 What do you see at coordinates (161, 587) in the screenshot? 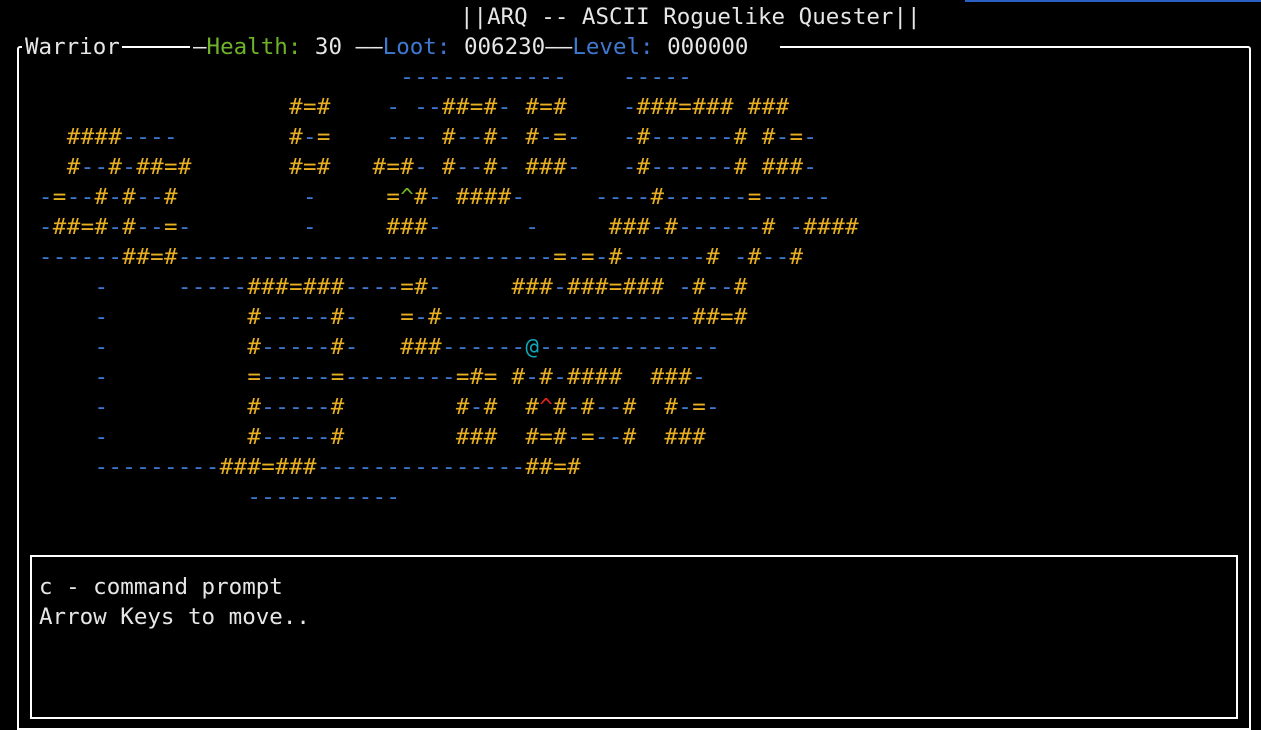
I see `message-line: c - command prompt` at bounding box center [161, 587].